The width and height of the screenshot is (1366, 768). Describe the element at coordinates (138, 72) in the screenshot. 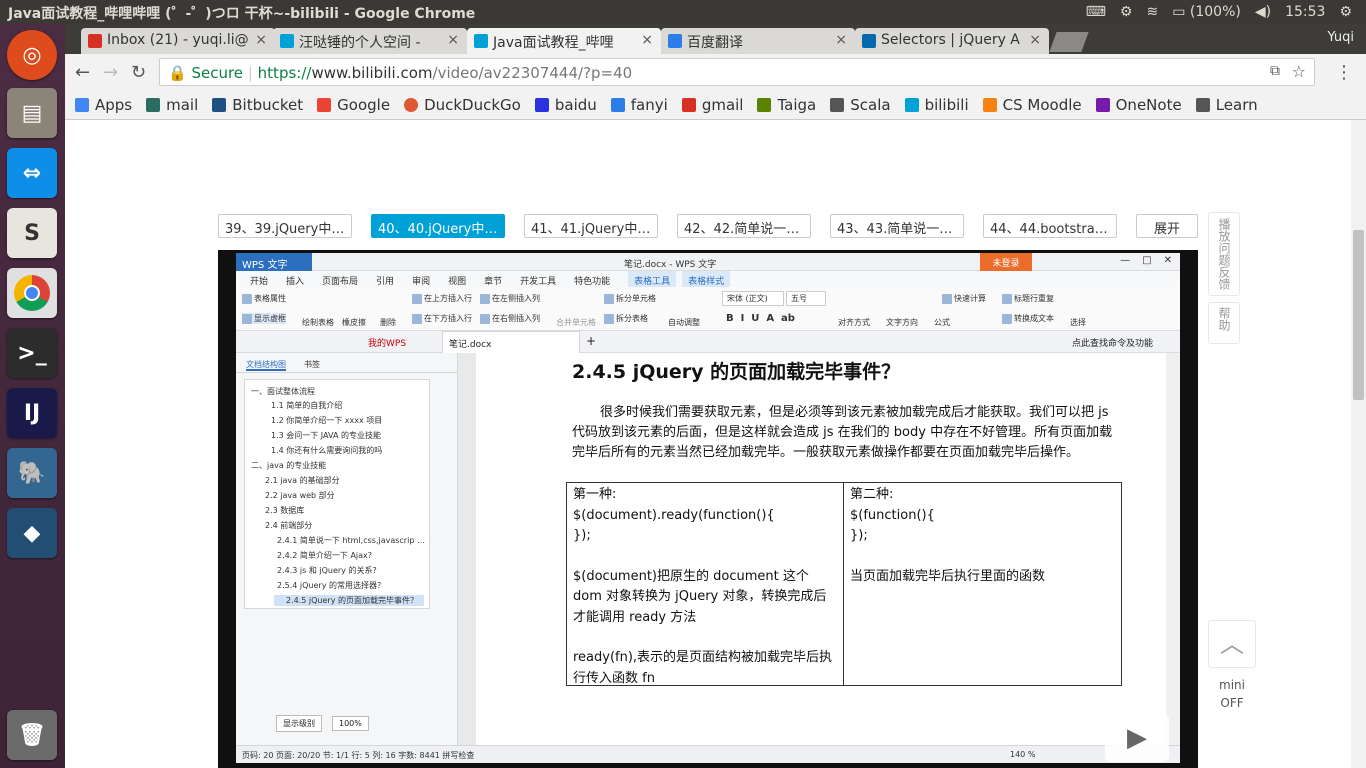

I see `reload-icon: ↻` at that location.